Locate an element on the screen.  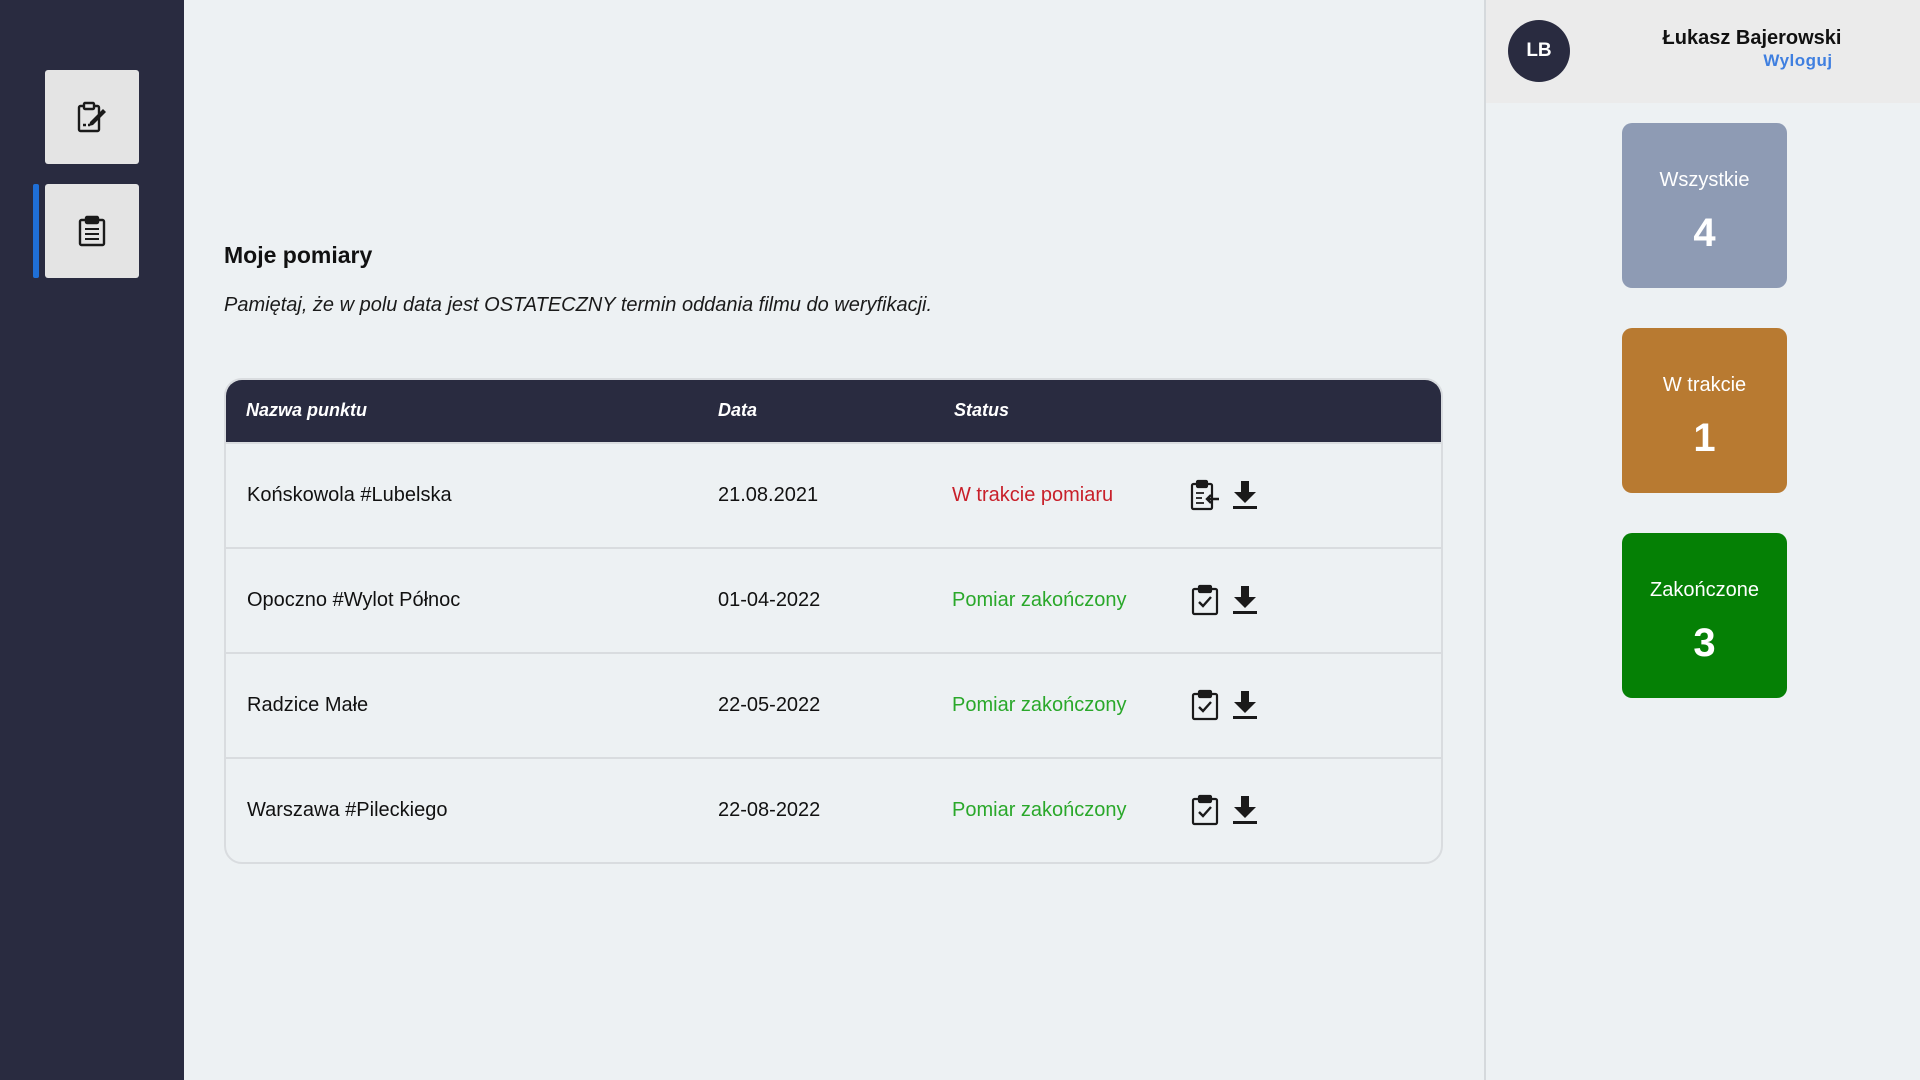
clipboard-import-icon is located at coordinates (1205, 495).